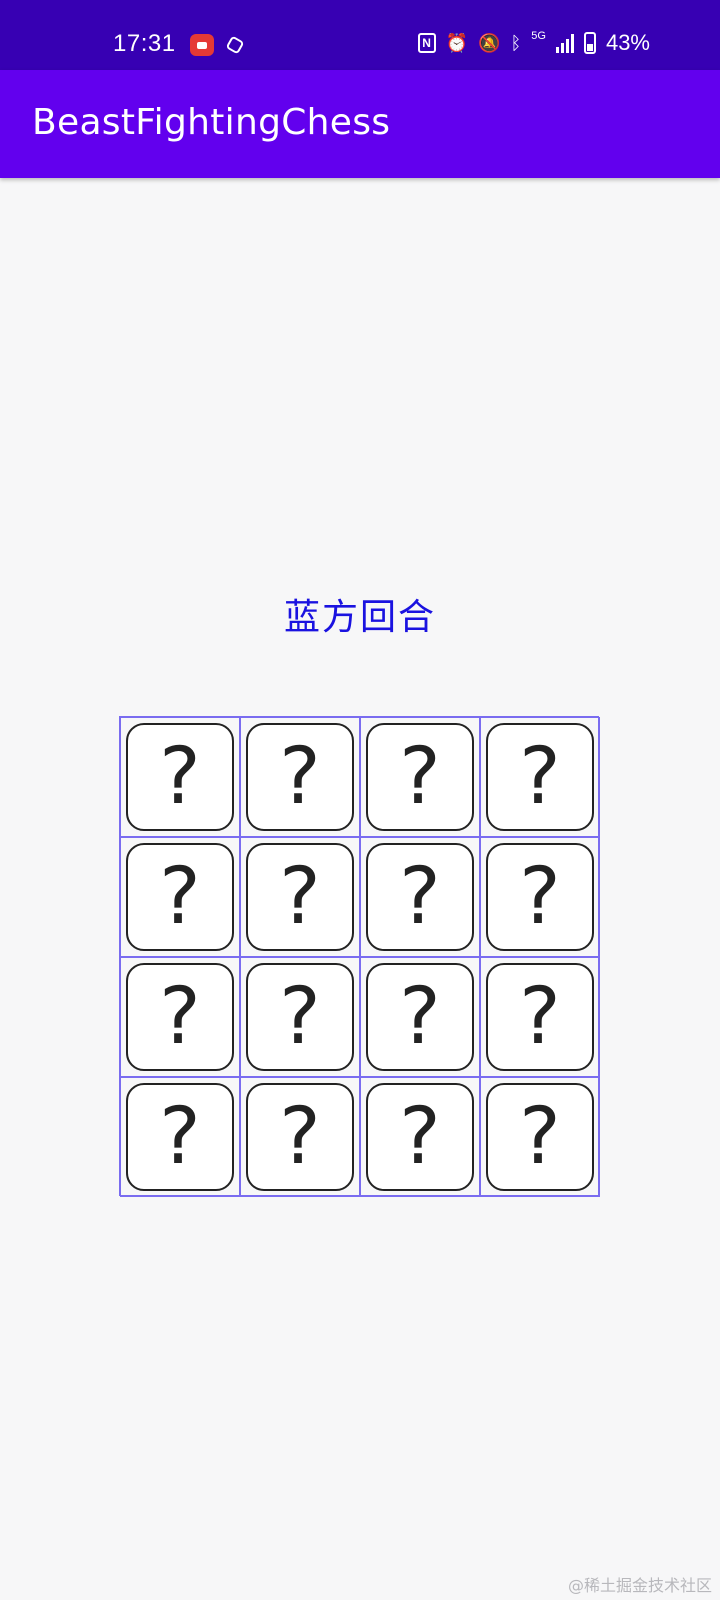  I want to click on status-right-icons: N ⏰ 🔕 ᛒ 5G 43%, so click(533, 43).